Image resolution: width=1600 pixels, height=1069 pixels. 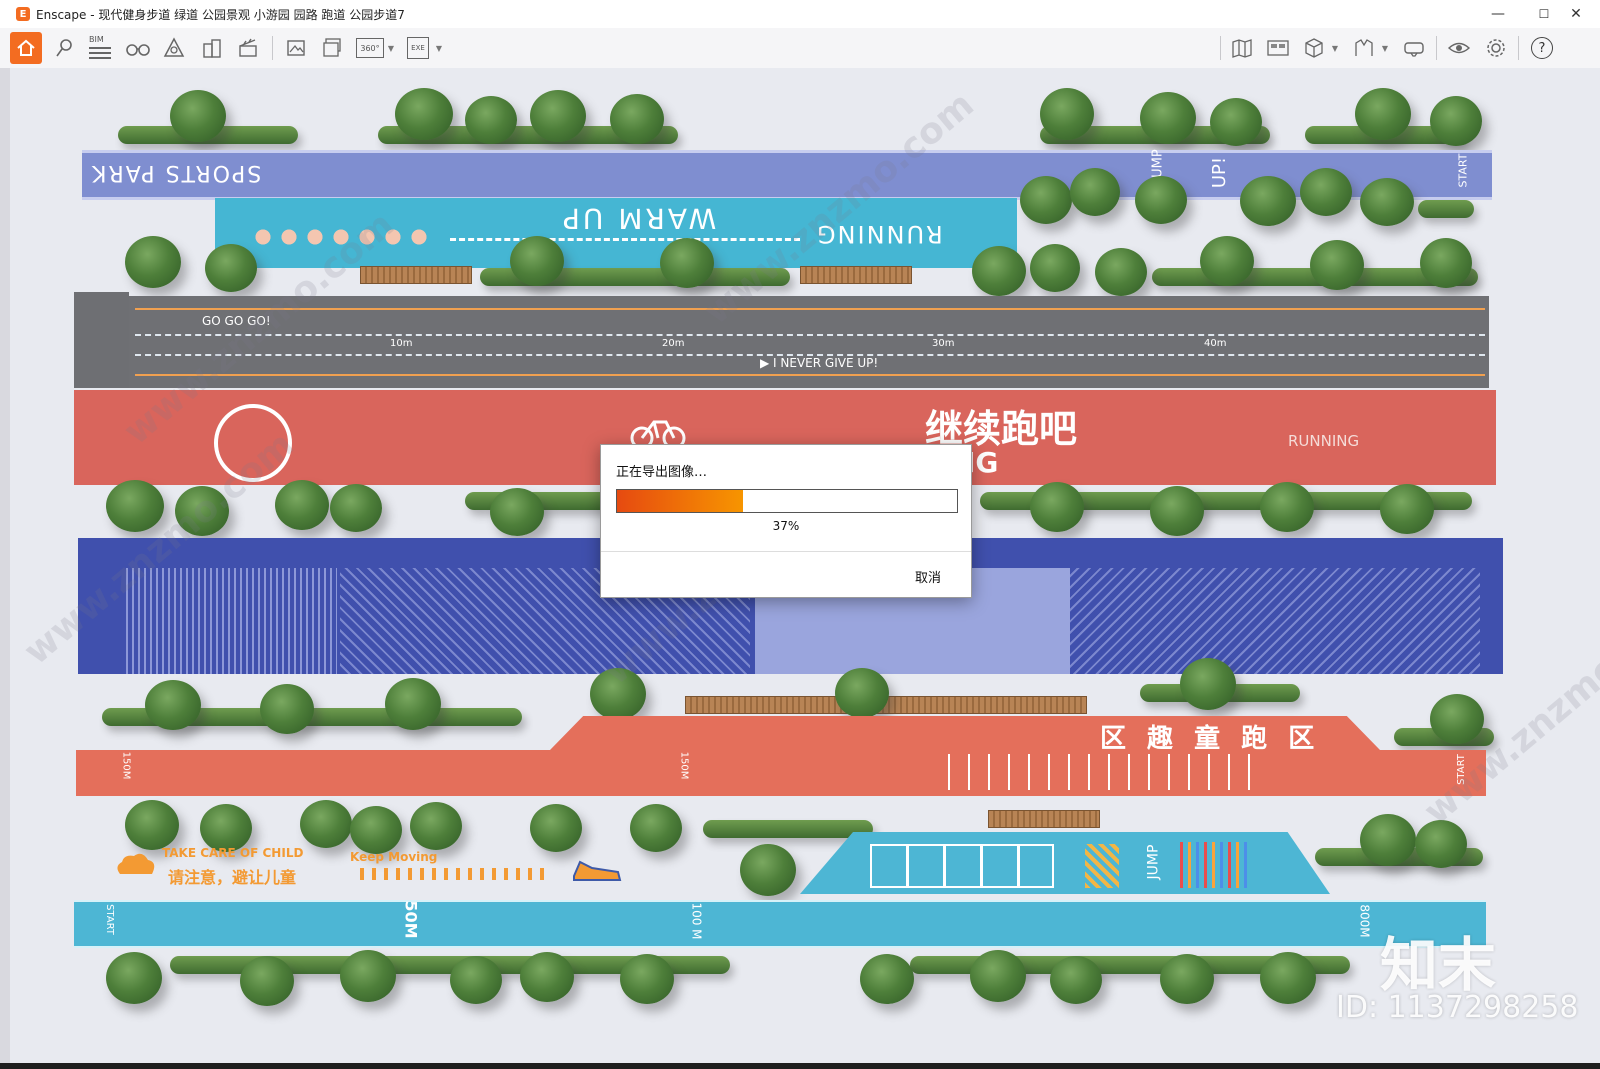 I want to click on help-icon: ?, so click(x=1542, y=48).